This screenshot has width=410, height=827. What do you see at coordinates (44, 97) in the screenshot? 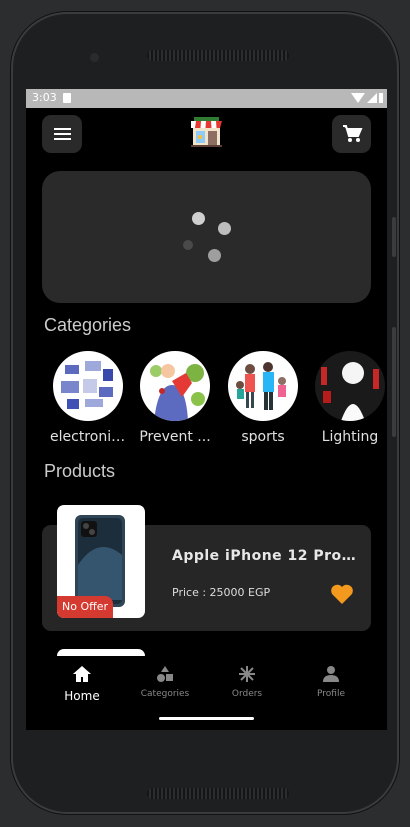
I see `status-time: 3:03` at bounding box center [44, 97].